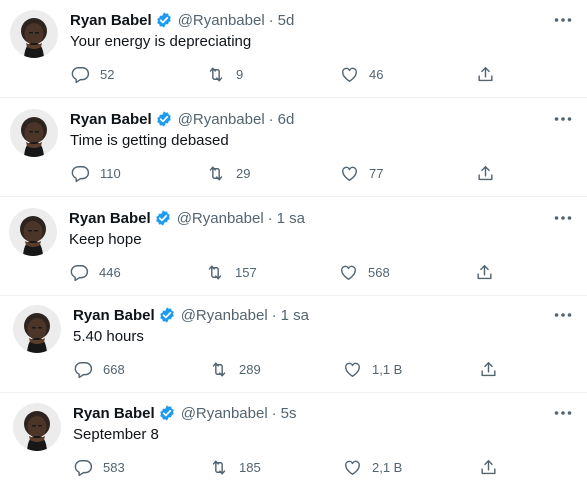 This screenshot has width=587, height=484. Describe the element at coordinates (293, 74) in the screenshot. I see `tweet-actions: 52 9 46` at that location.